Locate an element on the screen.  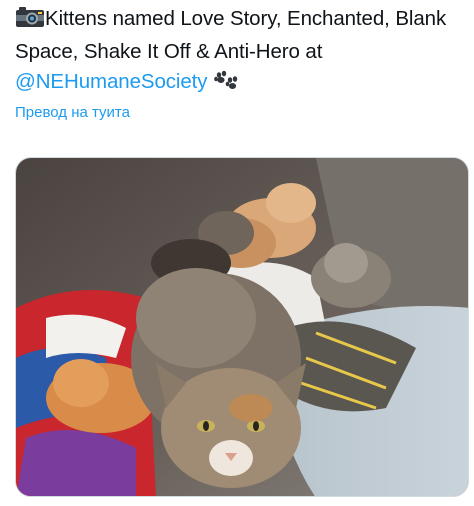
mention-link: @NEHumaneSociety is located at coordinates (111, 81).